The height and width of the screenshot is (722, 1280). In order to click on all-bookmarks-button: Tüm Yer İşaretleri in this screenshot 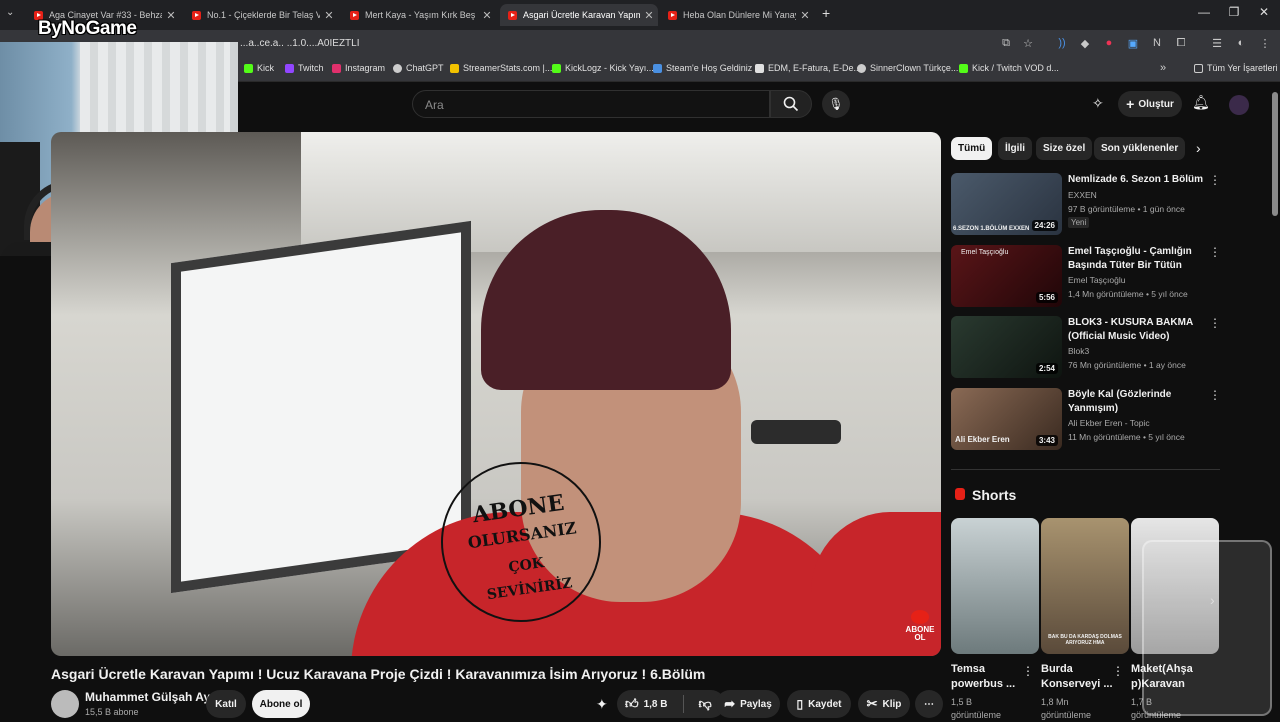, I will do `click(1236, 68)`.